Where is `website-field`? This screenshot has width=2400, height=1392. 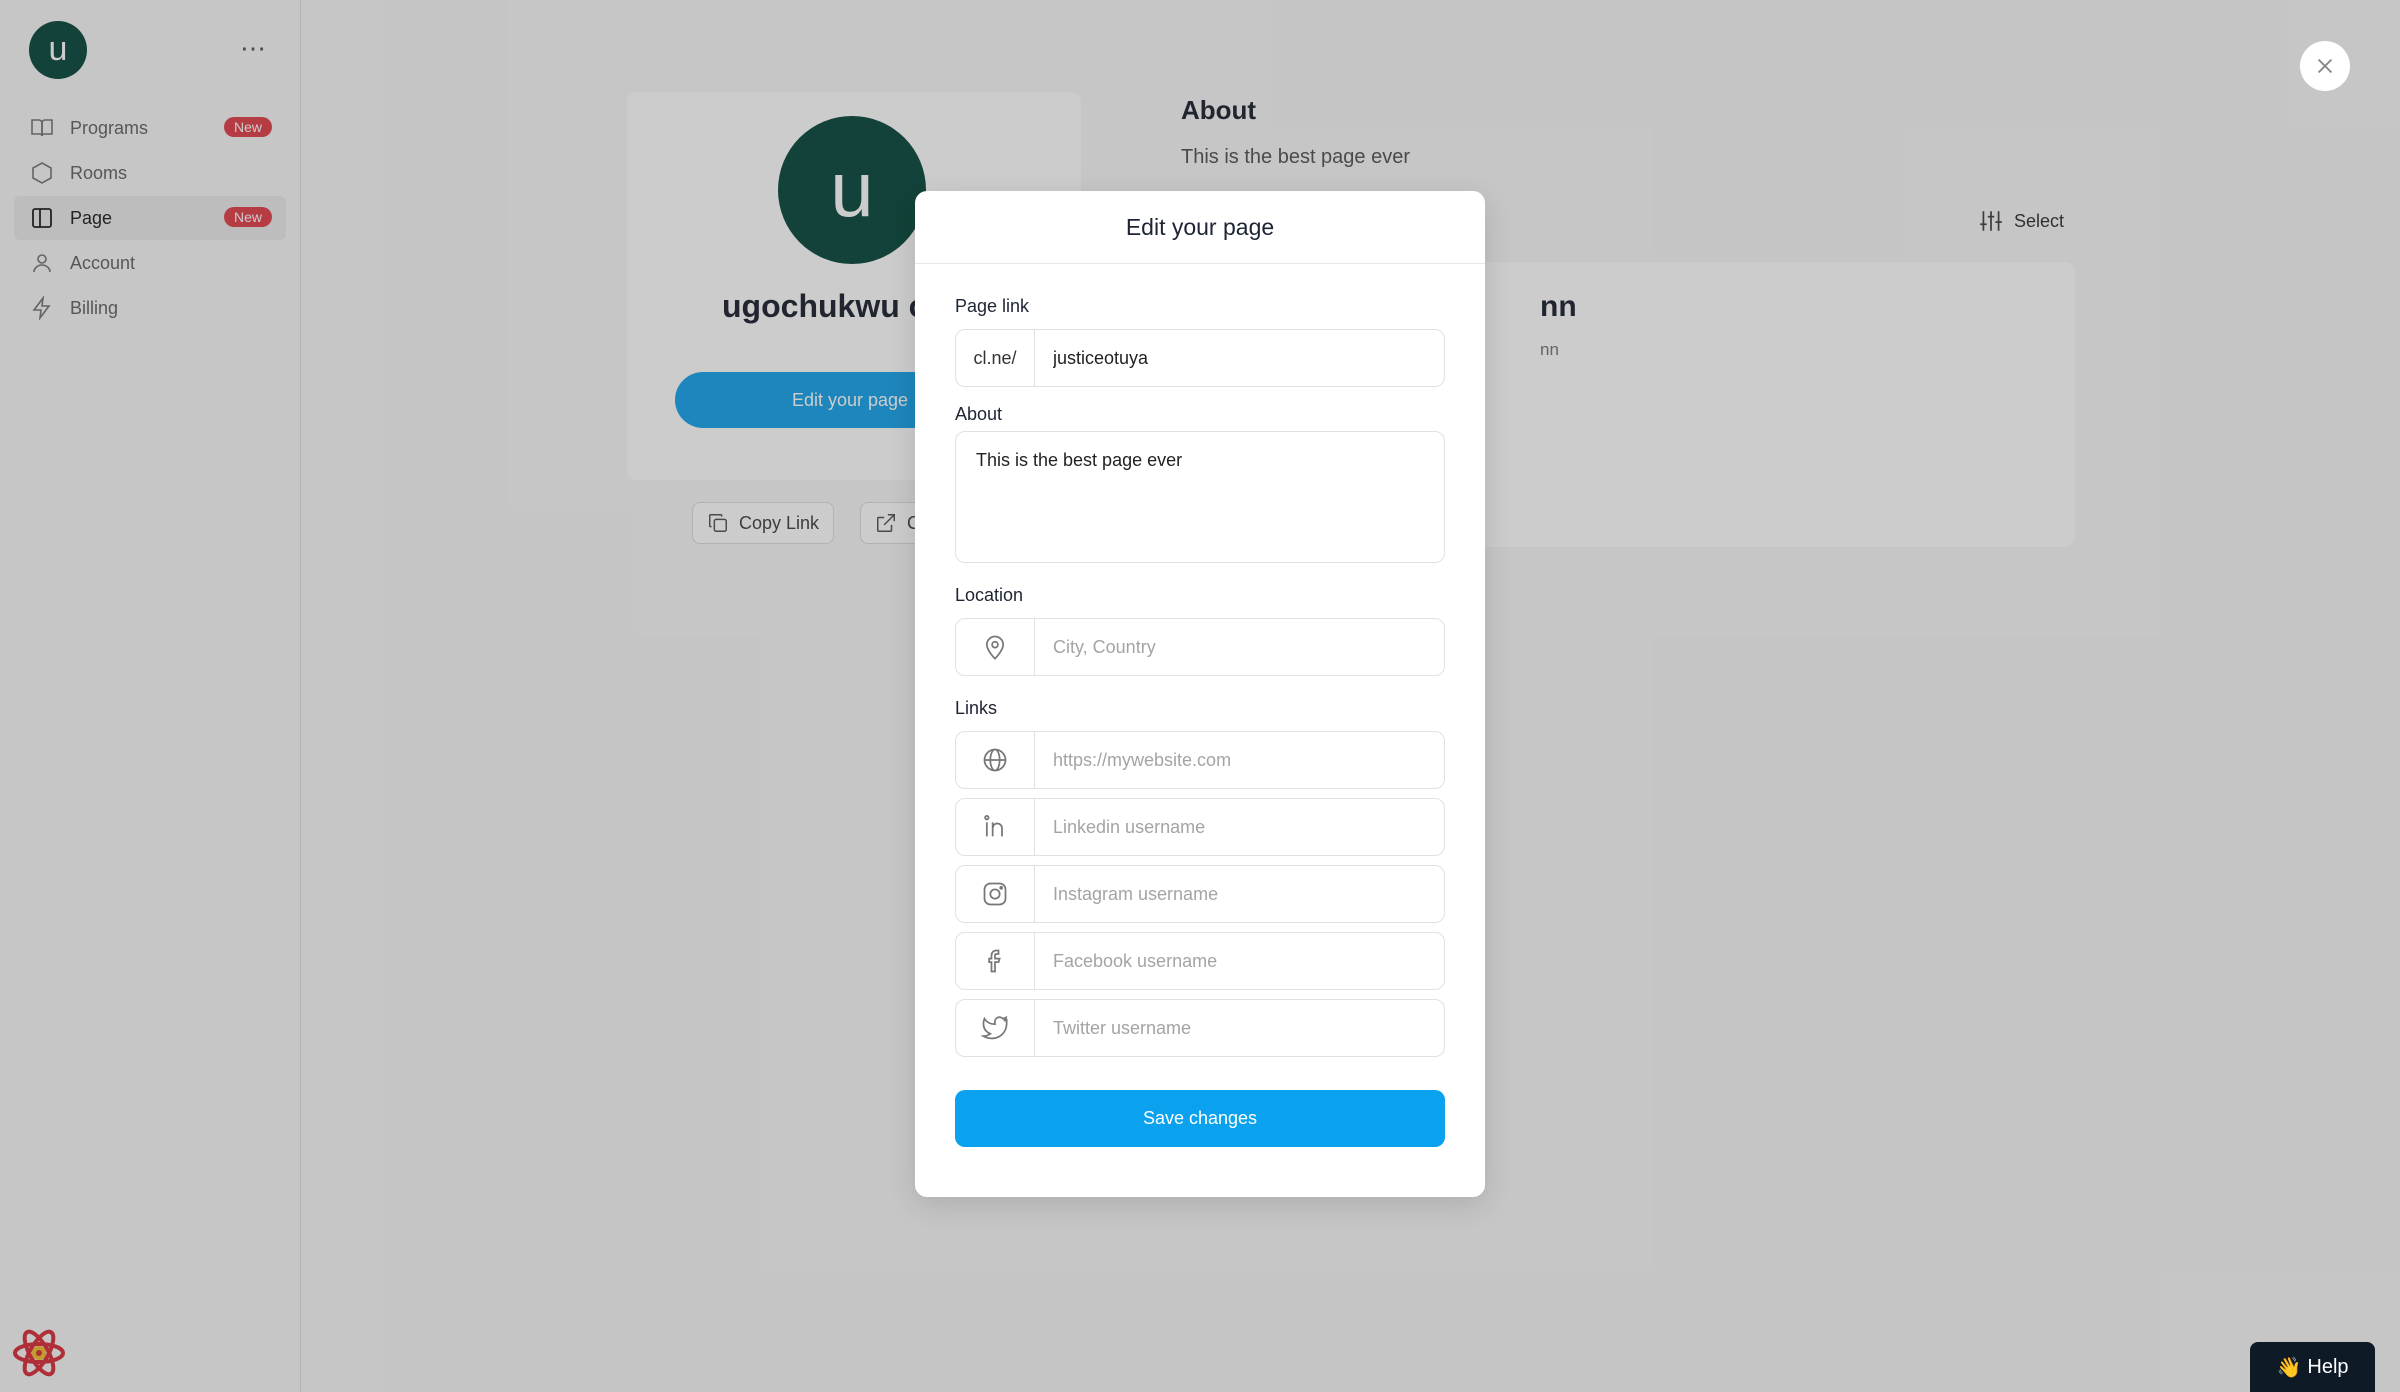
website-field is located at coordinates (1200, 760).